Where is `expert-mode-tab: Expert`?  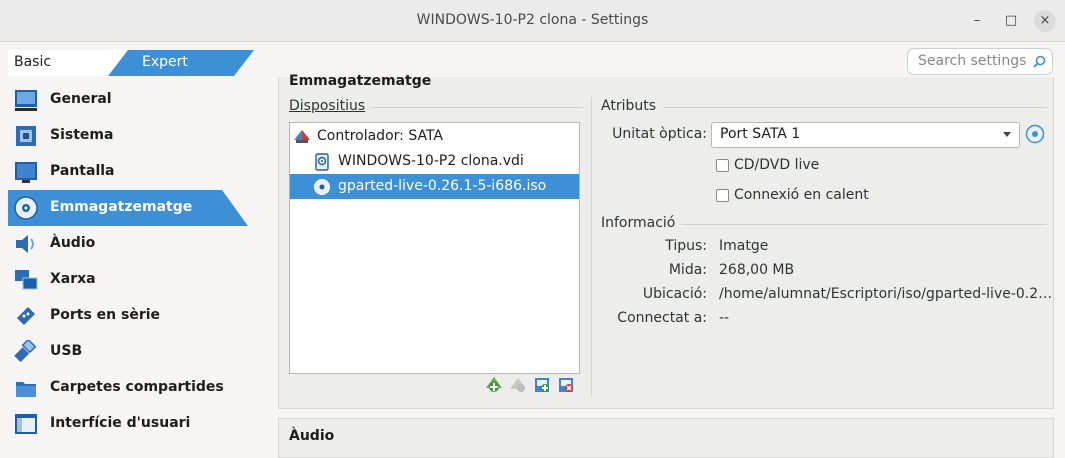 expert-mode-tab: Expert is located at coordinates (181, 63).